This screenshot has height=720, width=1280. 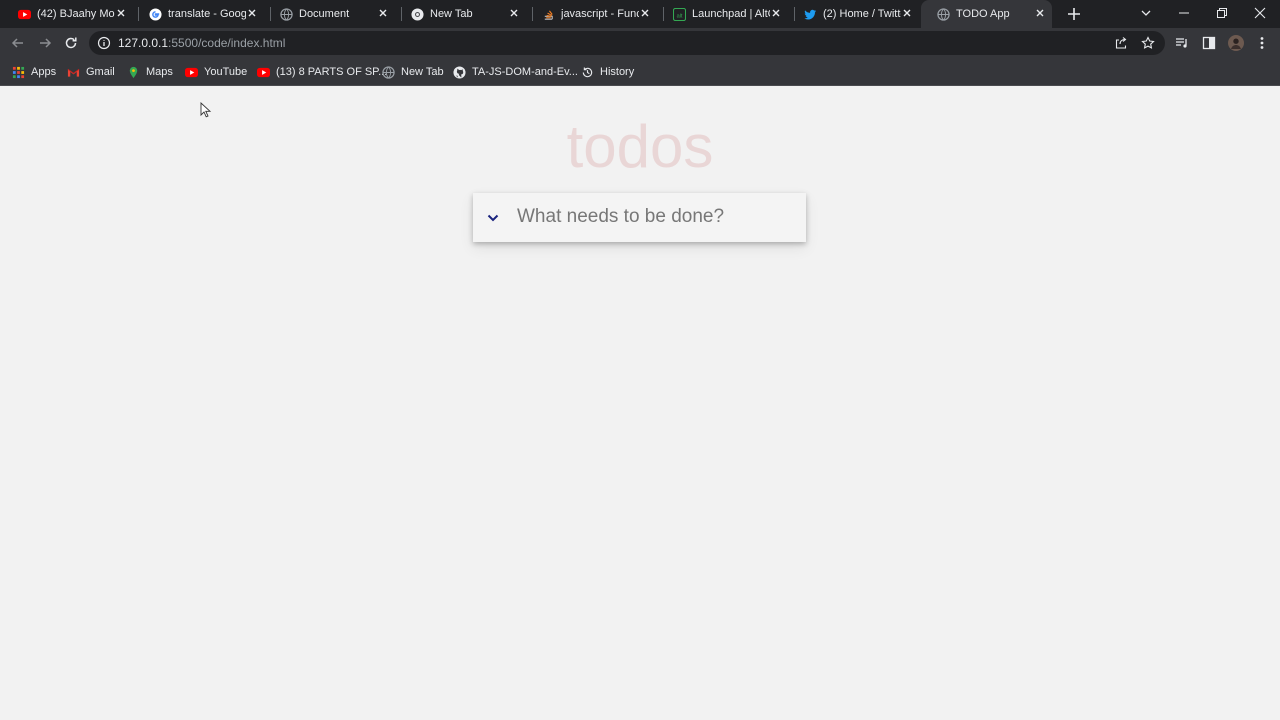 What do you see at coordinates (1182, 43) in the screenshot?
I see `media-control-icon` at bounding box center [1182, 43].